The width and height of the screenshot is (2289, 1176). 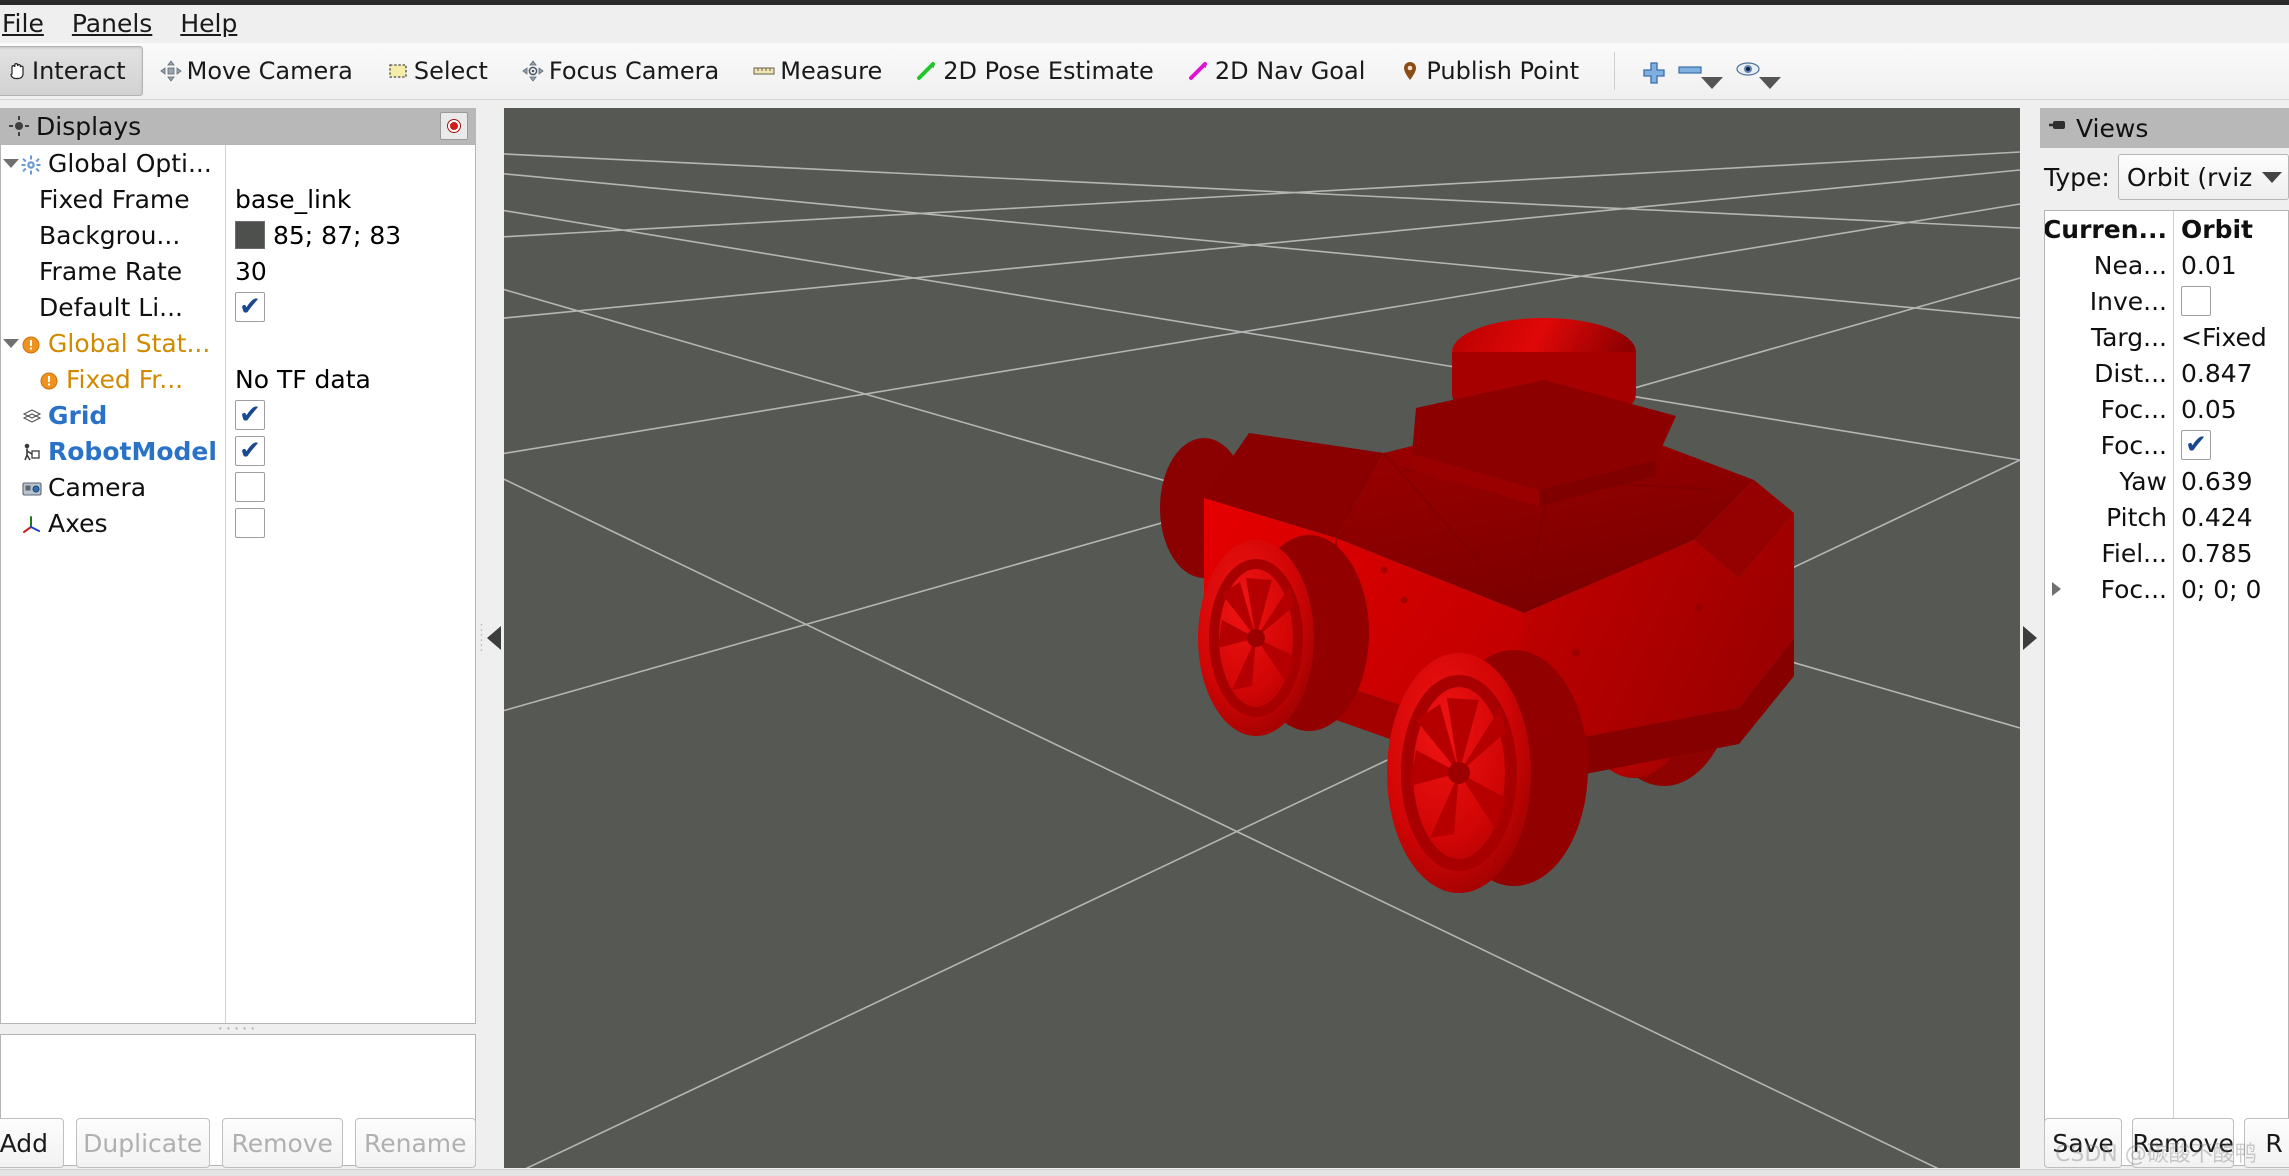 What do you see at coordinates (29, 24) in the screenshot?
I see `menu-file: File` at bounding box center [29, 24].